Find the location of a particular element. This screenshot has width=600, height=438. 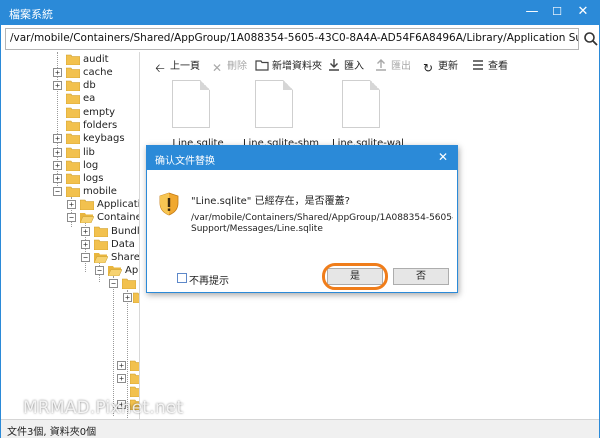

tree-item-containers: − Containers is located at coordinates (70, 217).